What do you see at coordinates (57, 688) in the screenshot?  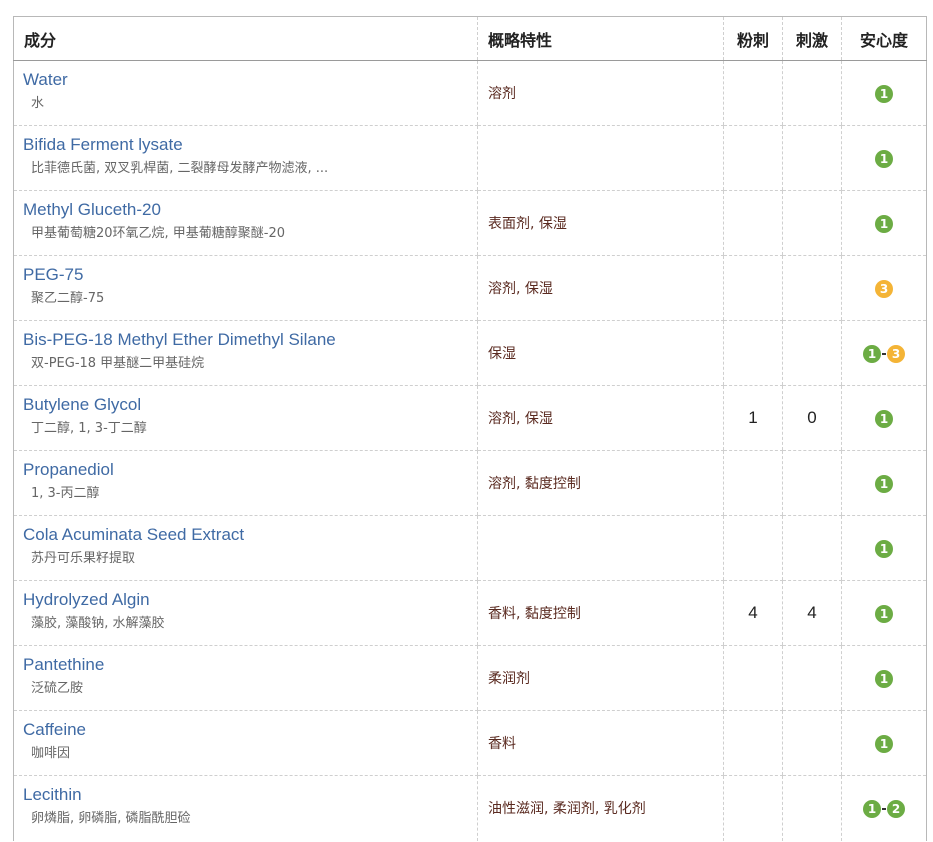 I see `ingredient-chinese-name: 泛硫乙胺` at bounding box center [57, 688].